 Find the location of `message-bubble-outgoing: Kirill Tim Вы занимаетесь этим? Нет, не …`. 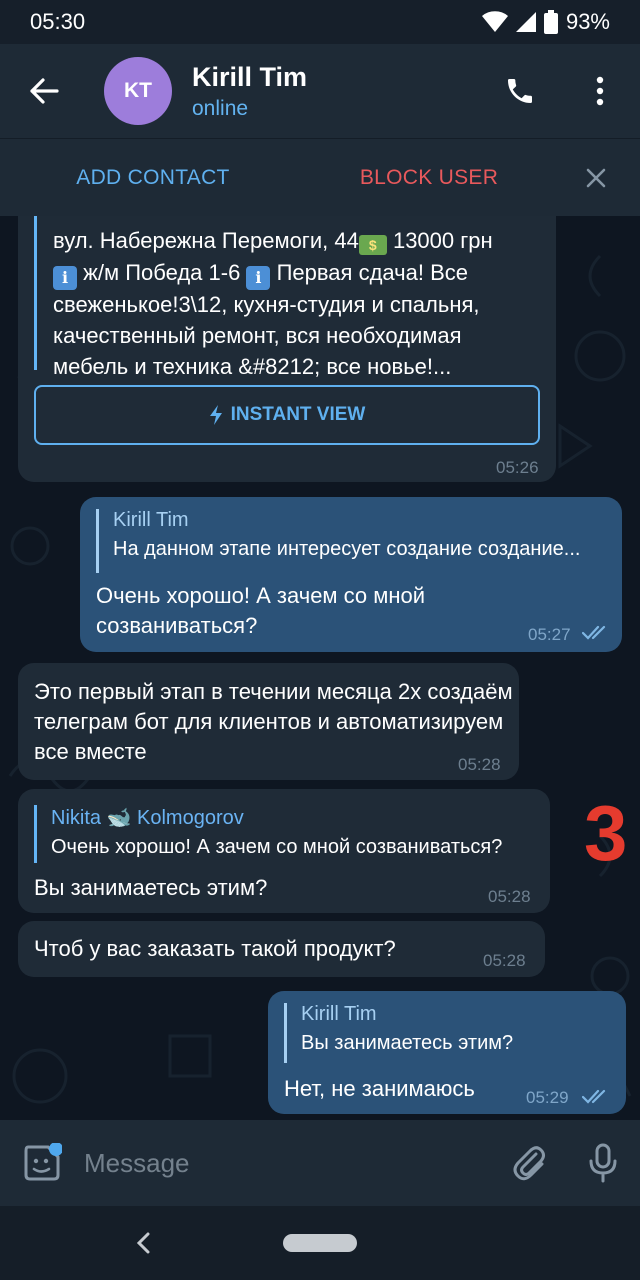

message-bubble-outgoing: Kirill Tim Вы занимаетесь этим? Нет, не … is located at coordinates (447, 1052).